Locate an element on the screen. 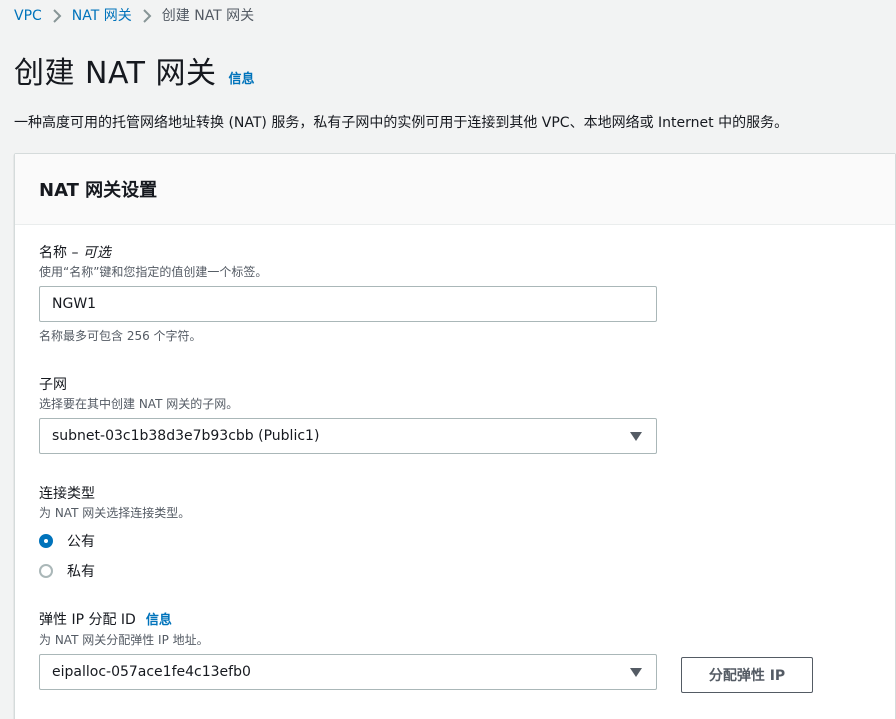 Image resolution: width=896 pixels, height=719 pixels. radio-selected-icon is located at coordinates (46, 541).